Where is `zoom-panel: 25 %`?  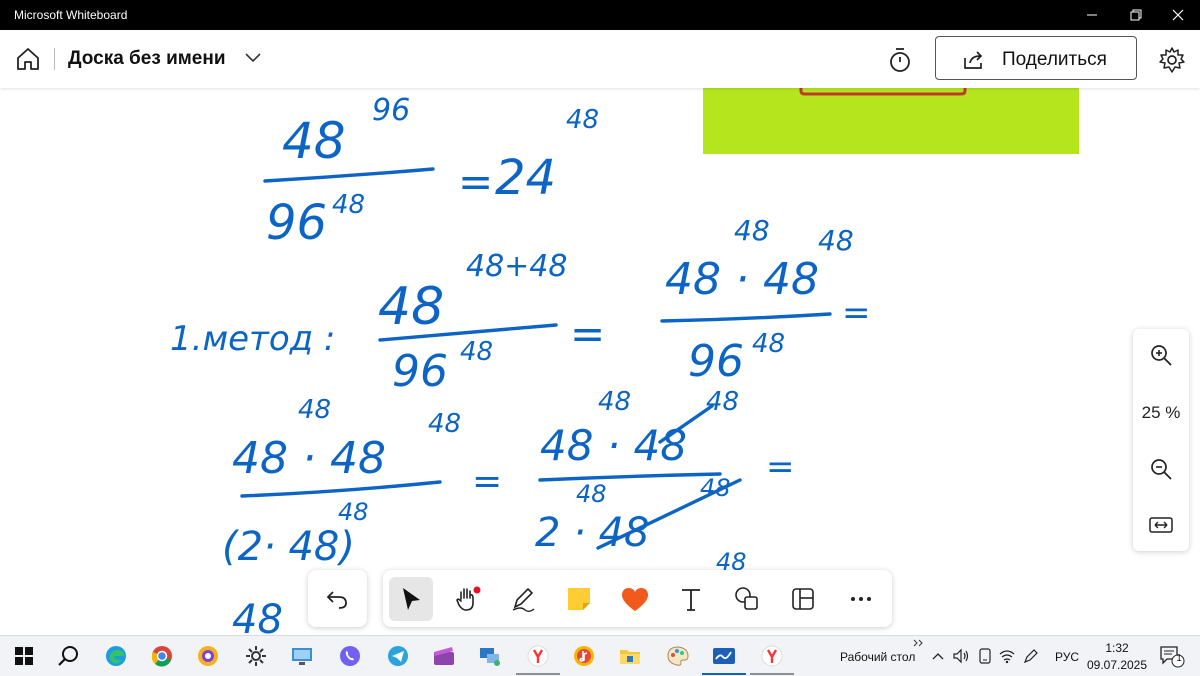
zoom-panel: 25 % is located at coordinates (1161, 440).